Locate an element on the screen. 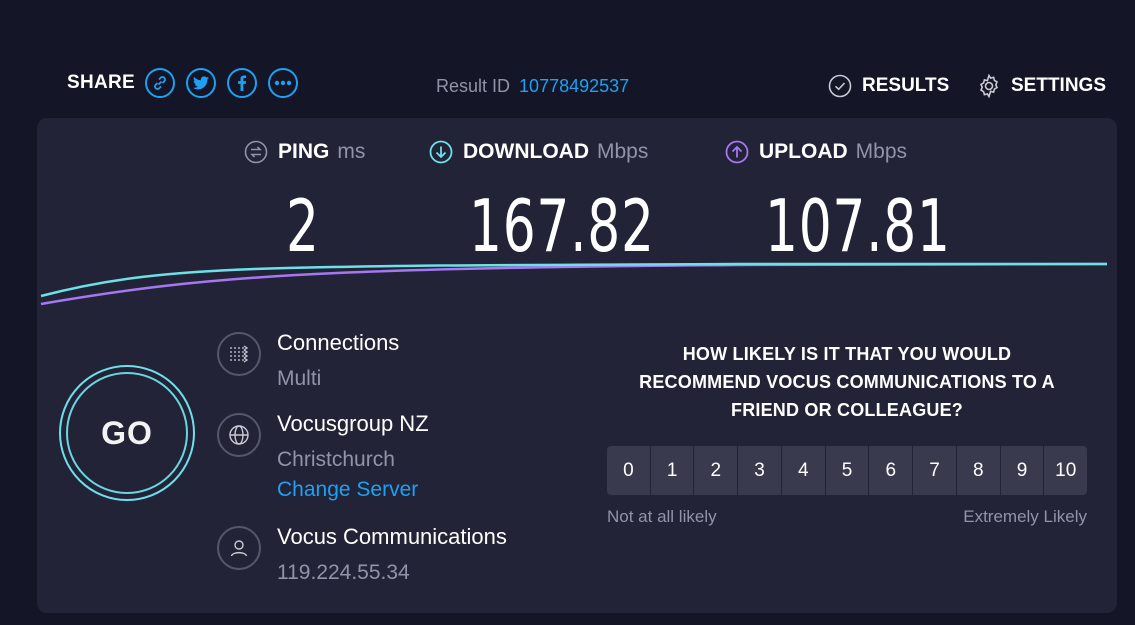  survey-question-line: FRIEND OR COLLEAGUE? is located at coordinates (847, 410).